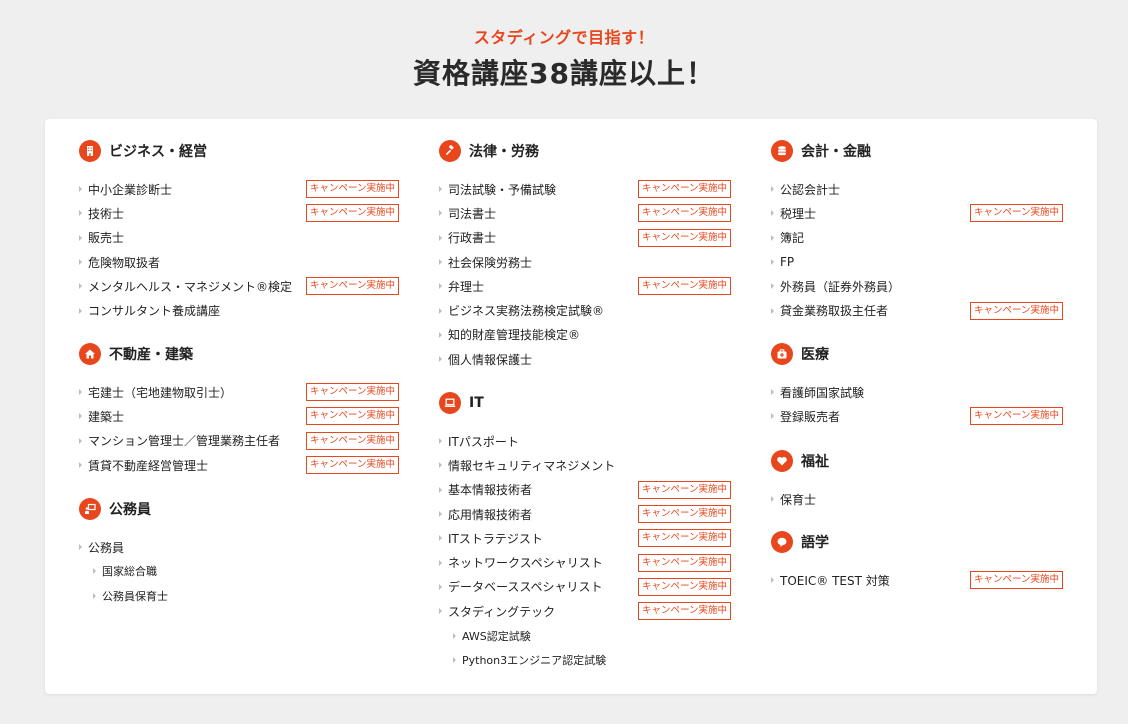 This screenshot has width=1128, height=724. What do you see at coordinates (585, 359) in the screenshot?
I see `course-link: 個人情報保護士` at bounding box center [585, 359].